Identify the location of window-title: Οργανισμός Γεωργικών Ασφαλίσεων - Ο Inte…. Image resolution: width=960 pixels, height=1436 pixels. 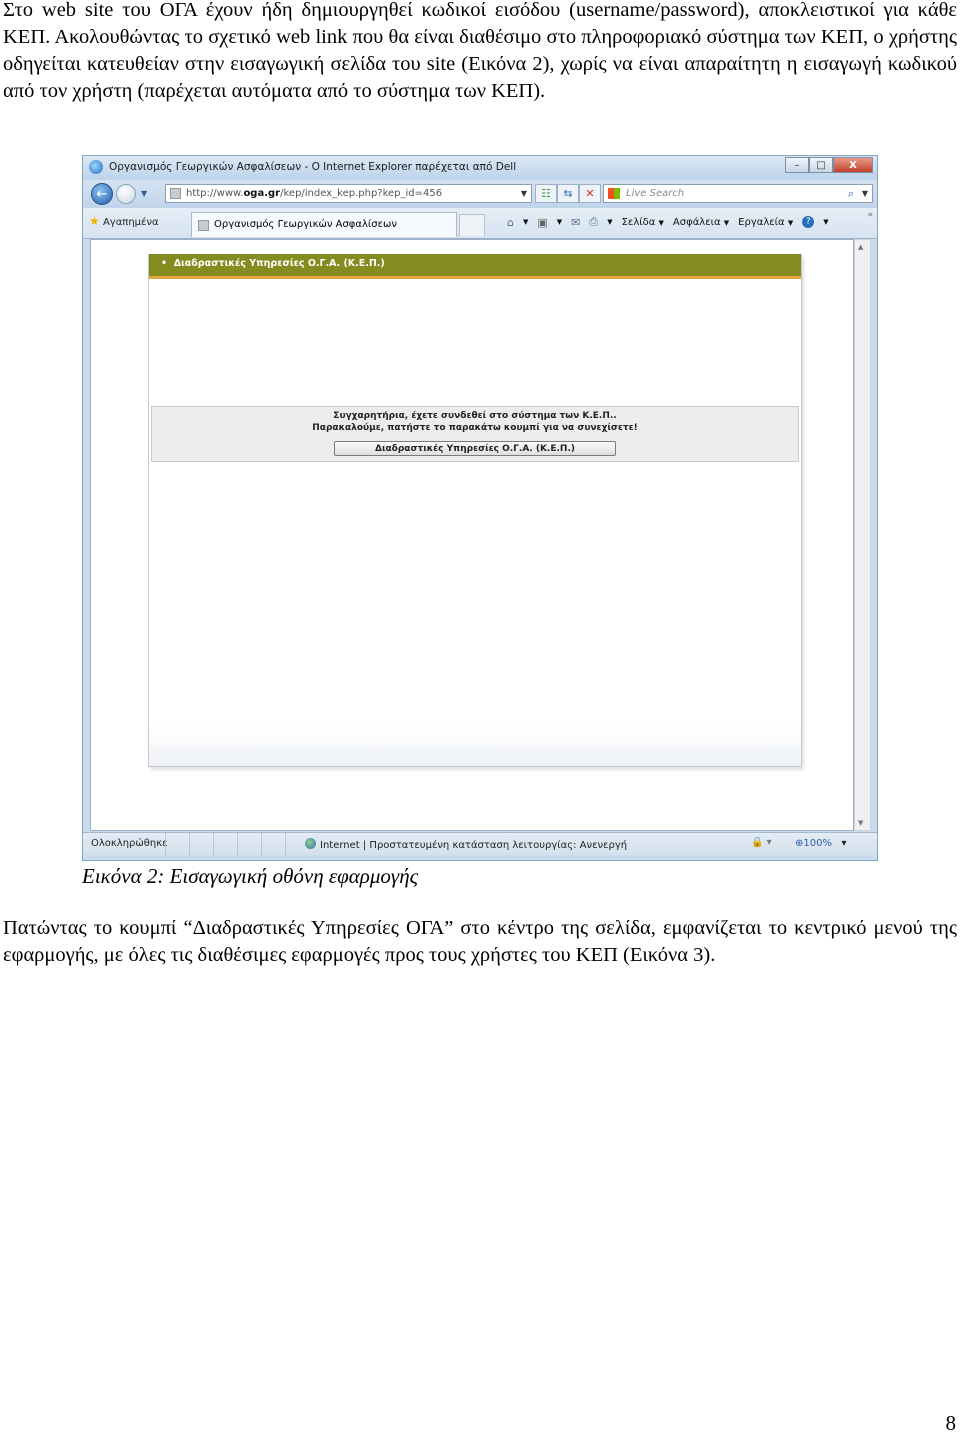
(313, 167).